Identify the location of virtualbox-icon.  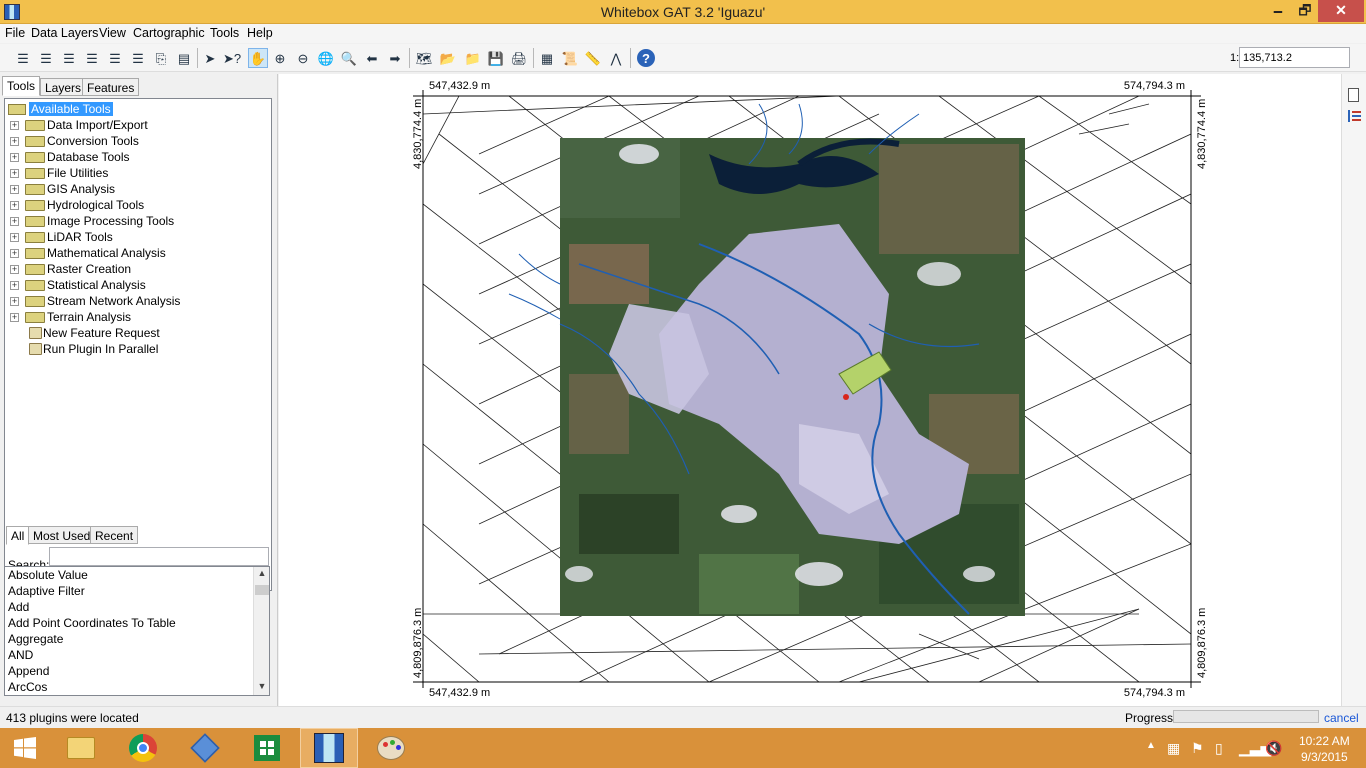
(205, 748).